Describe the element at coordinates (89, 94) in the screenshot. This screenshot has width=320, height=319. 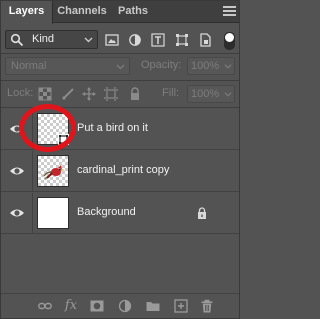
I see `lock-position-icon` at that location.